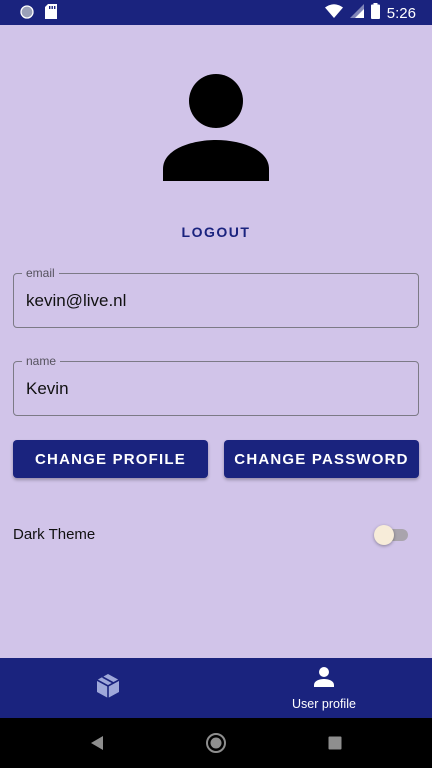 Image resolution: width=432 pixels, height=768 pixels. I want to click on nav-item-home, so click(108, 688).